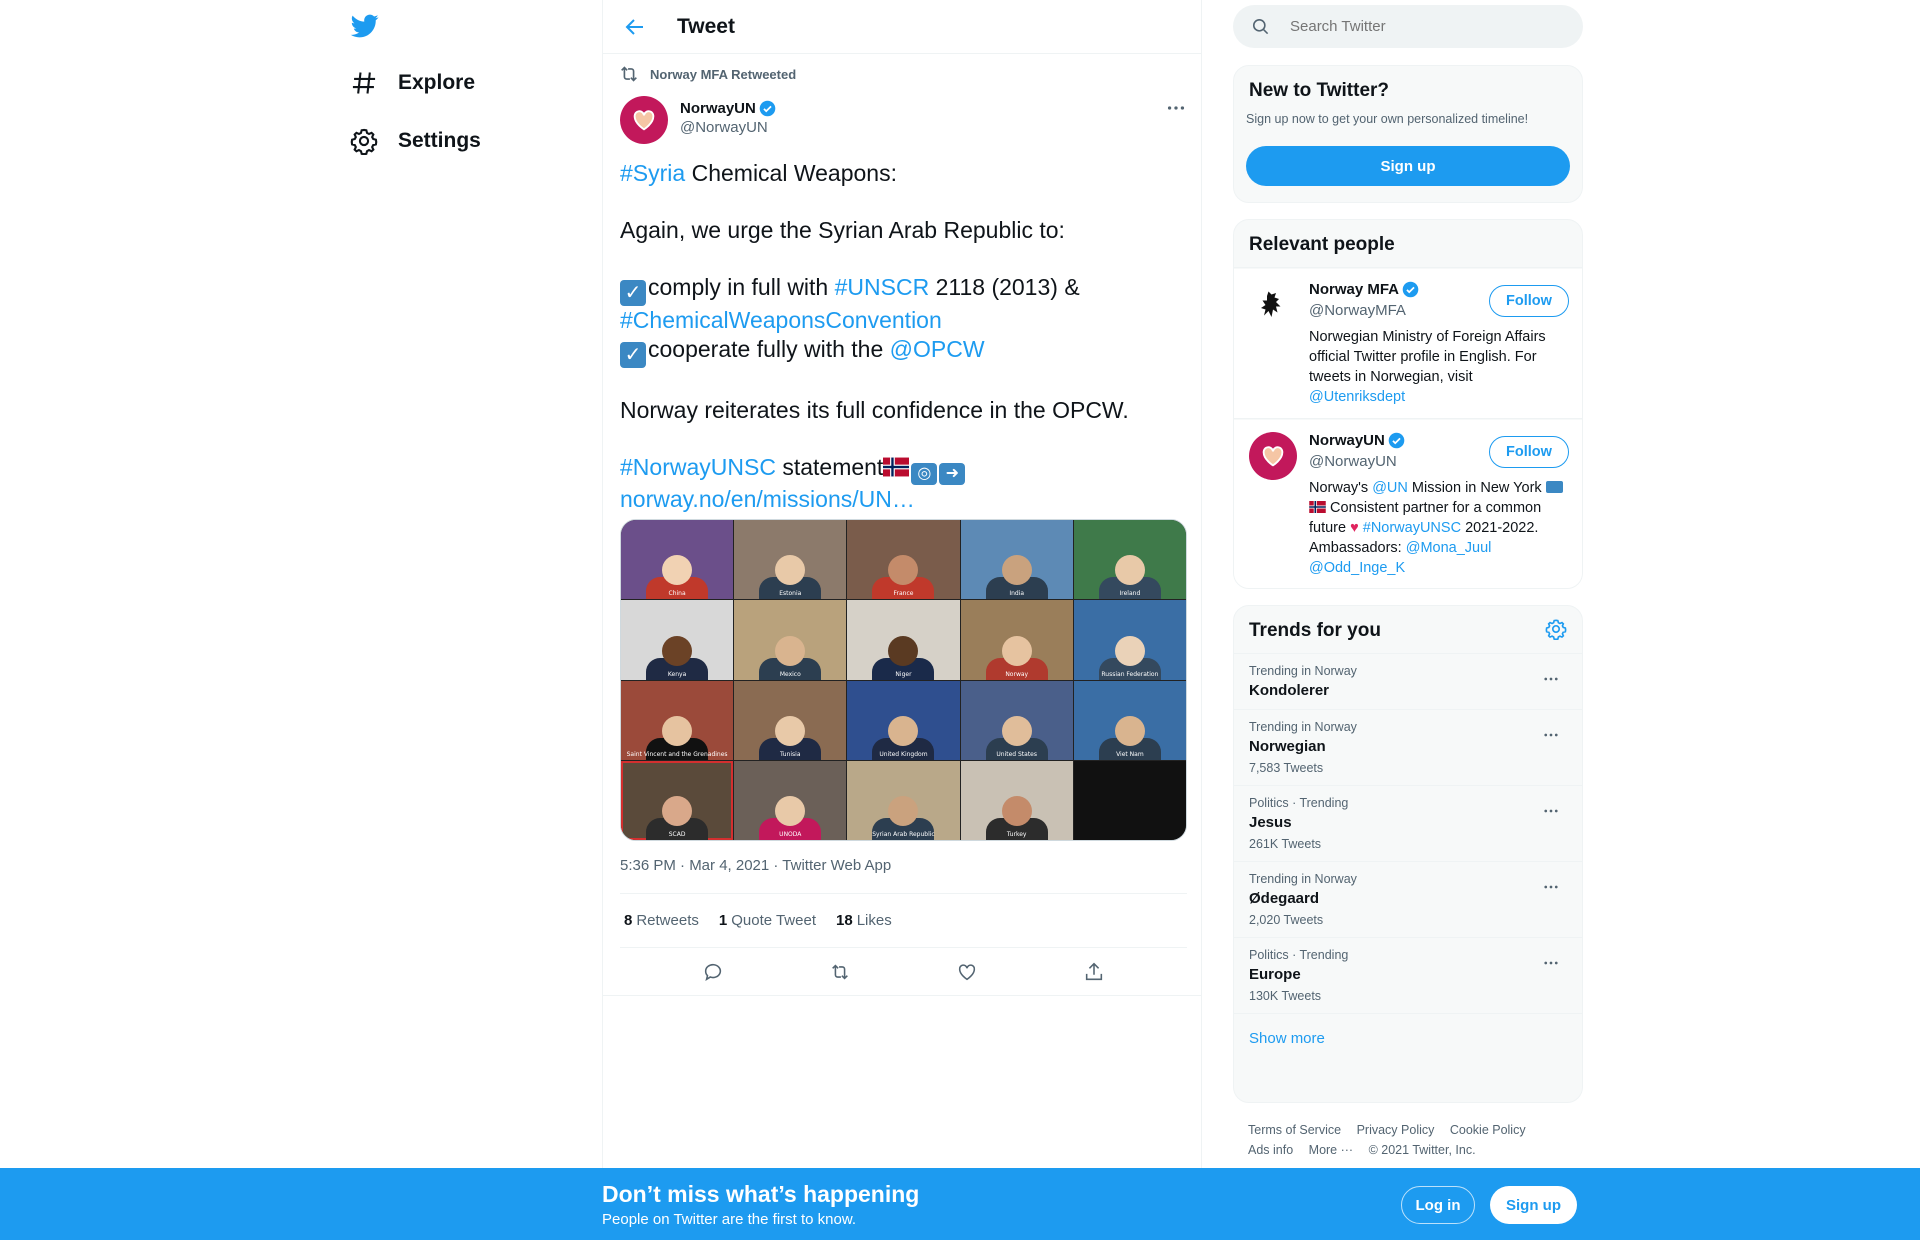 Image resolution: width=1920 pixels, height=1240 pixels. I want to click on hashtag-syria: #Syria, so click(652, 173).